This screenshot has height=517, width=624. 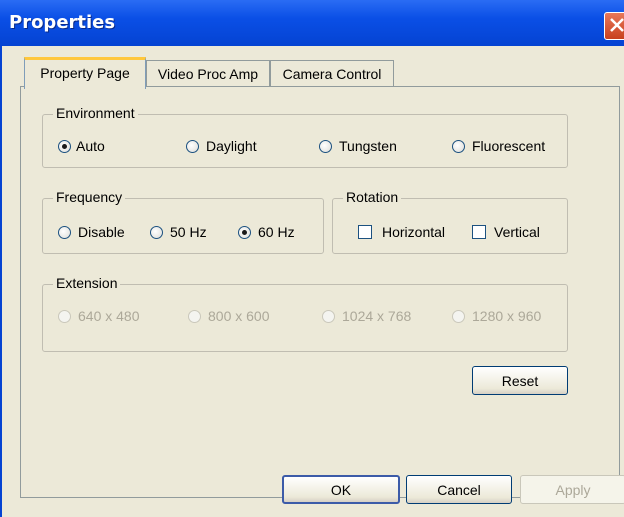 I want to click on tab-video-proc-amp: Video Proc Amp, so click(x=208, y=74).